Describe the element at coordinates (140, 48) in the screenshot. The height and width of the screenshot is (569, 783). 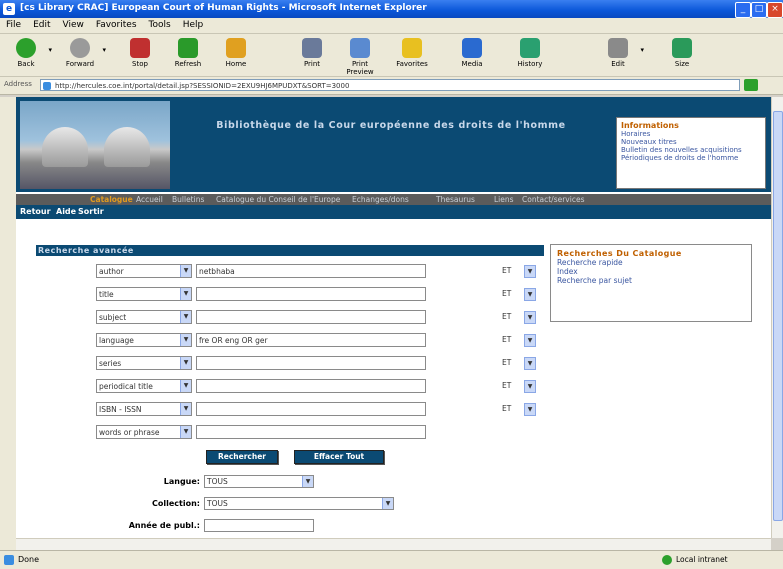
I see `stop-icon` at that location.